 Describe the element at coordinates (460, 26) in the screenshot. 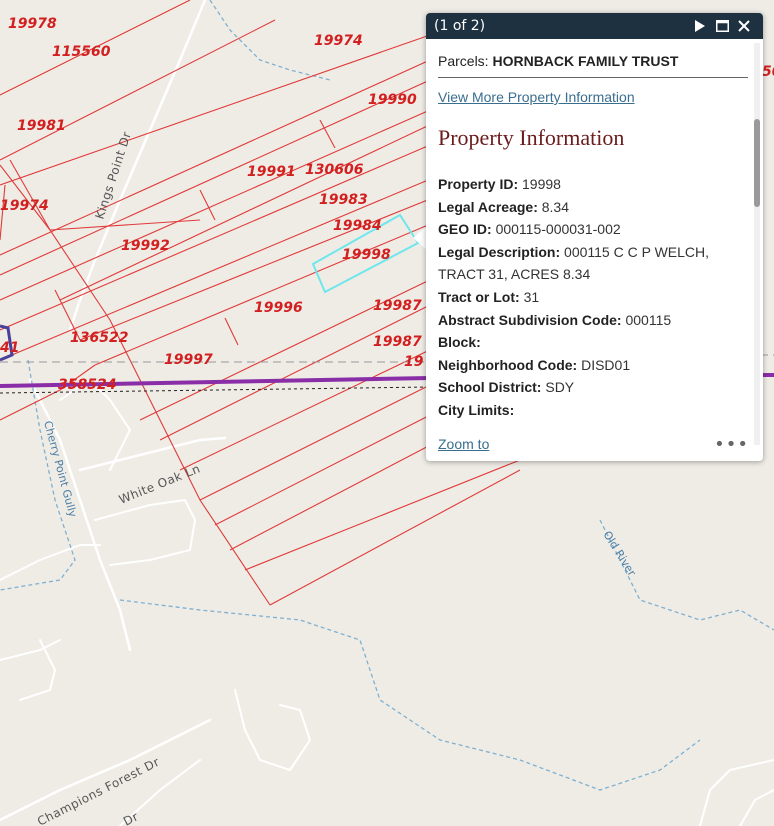

I see `popup-feature-count: (1 of 2)` at that location.